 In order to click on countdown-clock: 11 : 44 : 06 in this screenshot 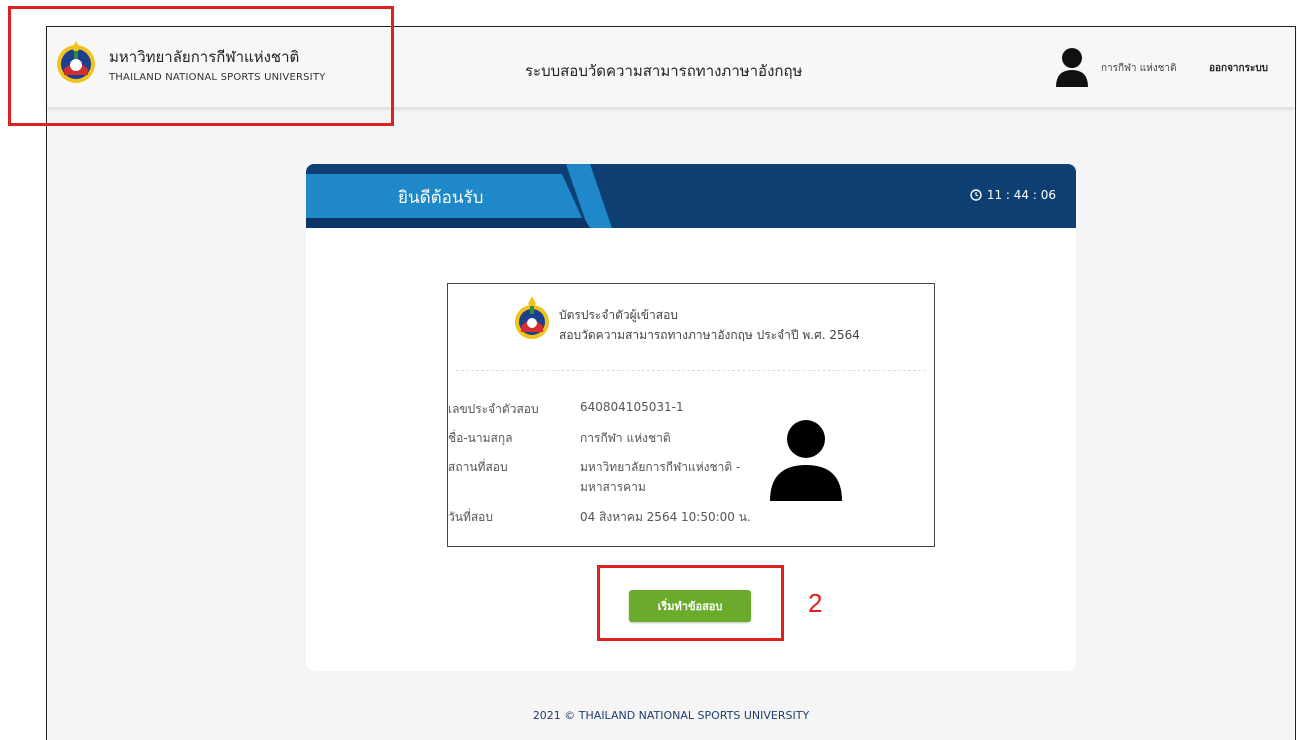, I will do `click(1013, 195)`.